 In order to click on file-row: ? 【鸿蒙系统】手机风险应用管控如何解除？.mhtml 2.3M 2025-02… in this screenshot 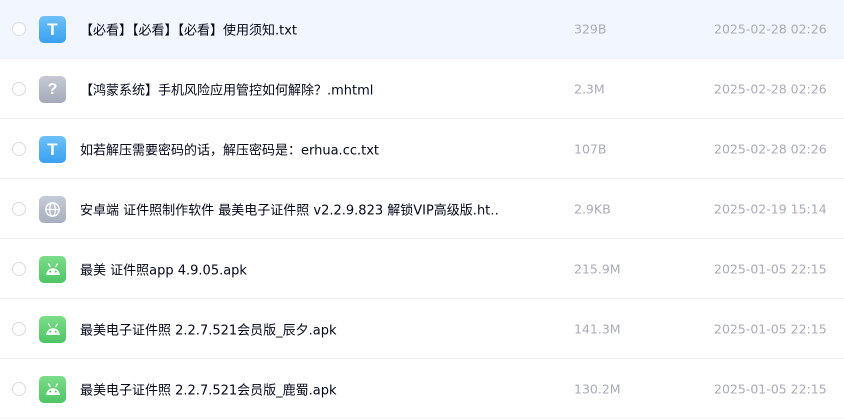, I will do `click(422, 89)`.